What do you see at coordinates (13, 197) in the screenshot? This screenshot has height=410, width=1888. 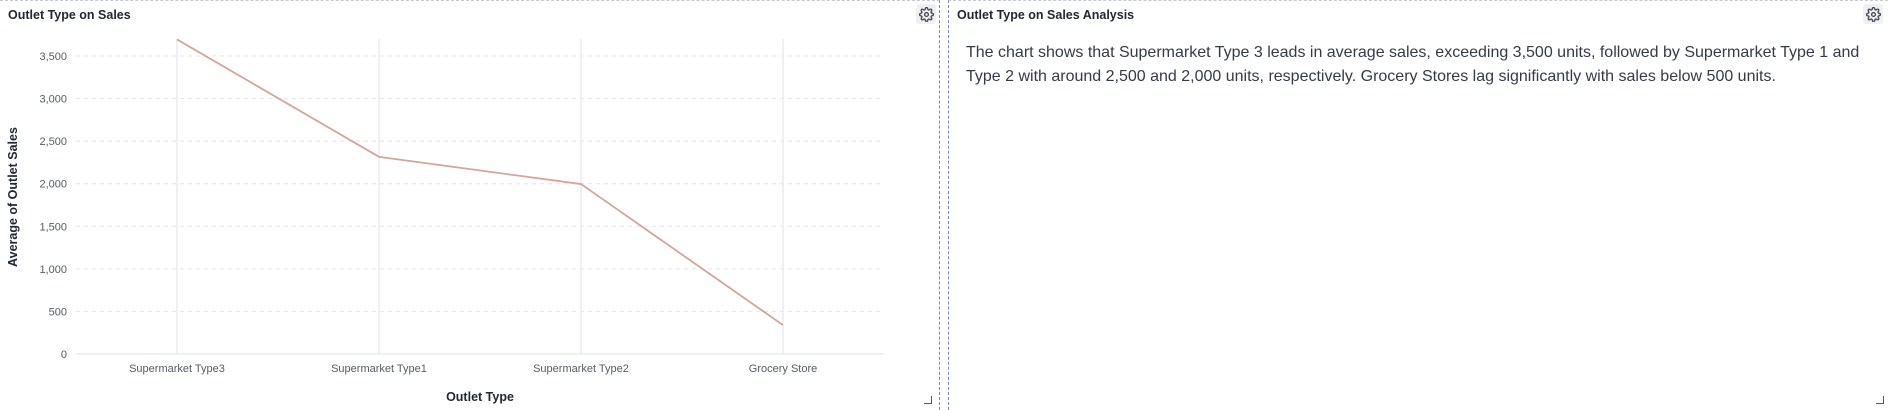 I see `y-axis-title: Average of Outlet Sales` at bounding box center [13, 197].